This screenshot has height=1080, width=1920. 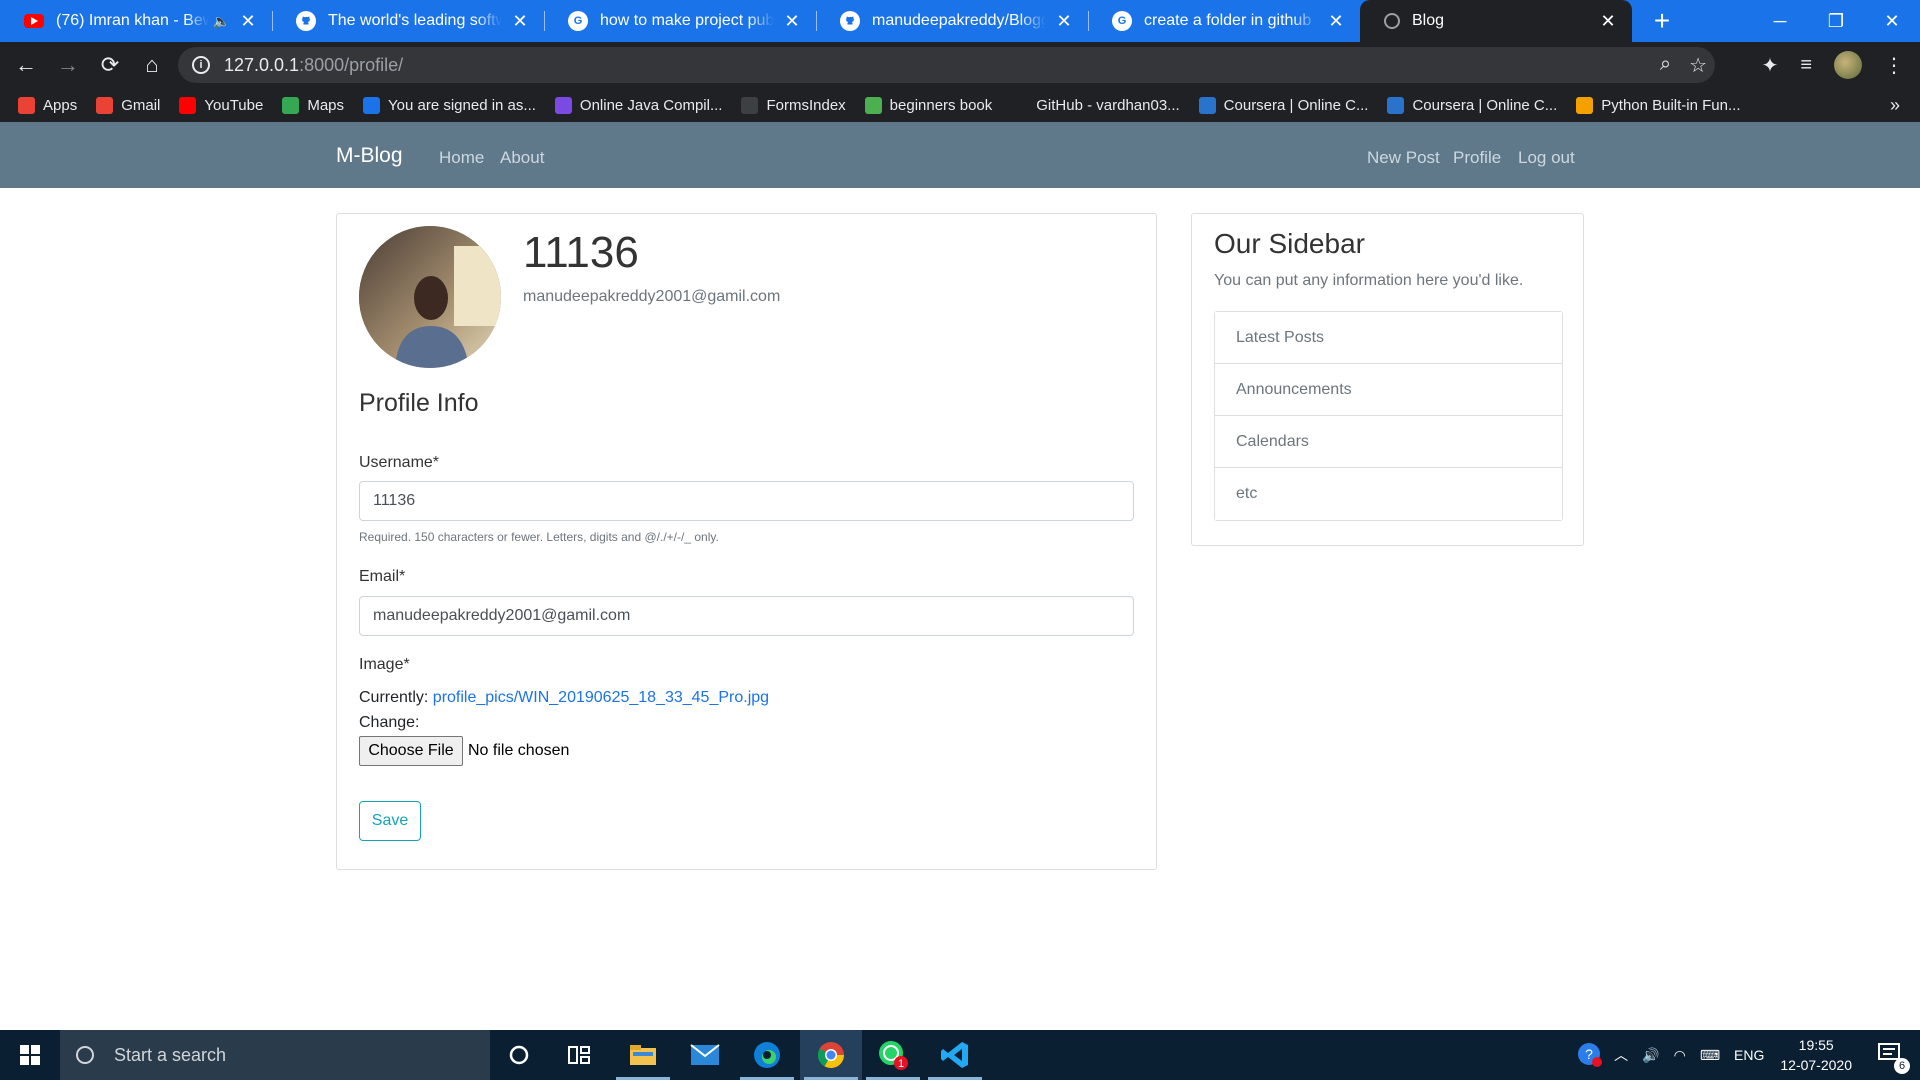 I want to click on new-tab-button: +, so click(x=1662, y=21).